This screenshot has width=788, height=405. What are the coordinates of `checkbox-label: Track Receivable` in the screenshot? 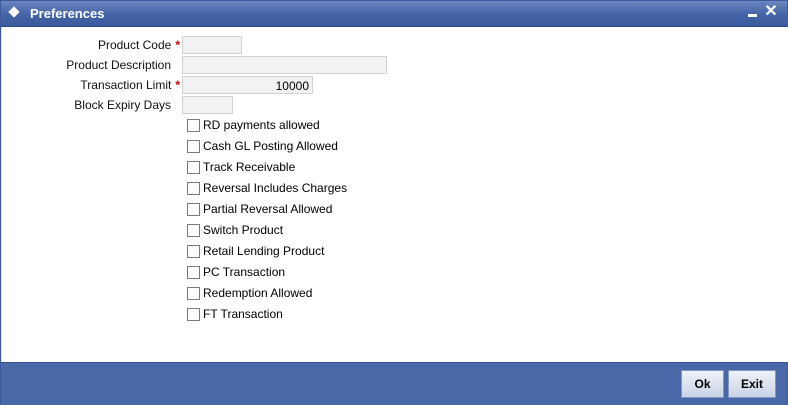 It's located at (249, 167).